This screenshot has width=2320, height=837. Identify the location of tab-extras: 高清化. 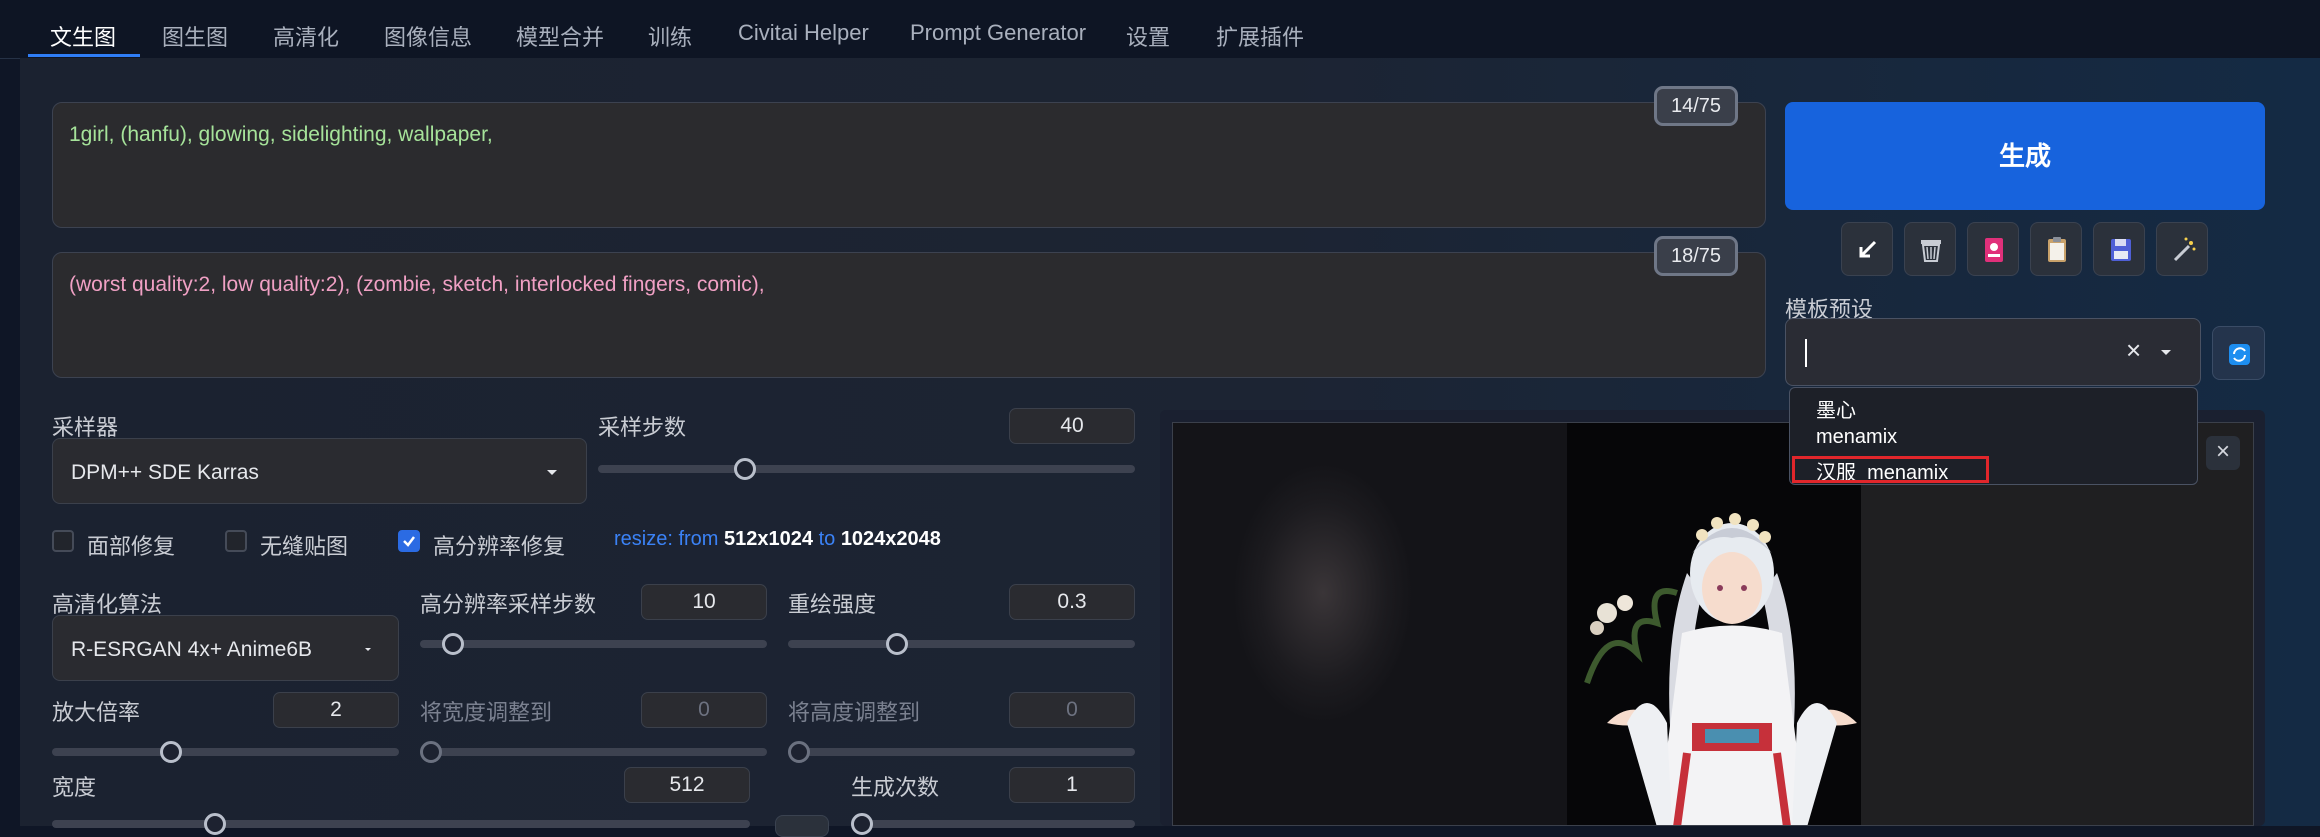
(306, 36).